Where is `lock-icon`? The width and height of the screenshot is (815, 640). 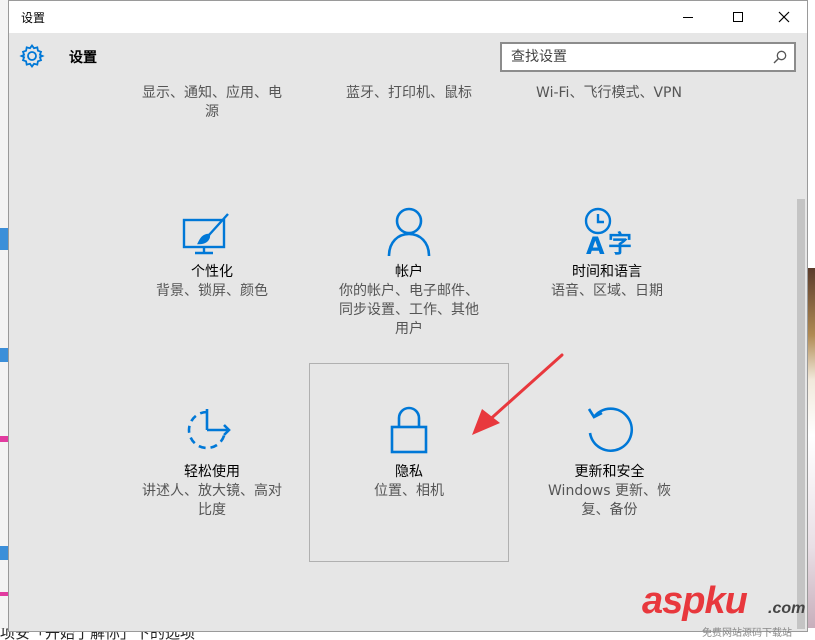
lock-icon is located at coordinates (409, 430).